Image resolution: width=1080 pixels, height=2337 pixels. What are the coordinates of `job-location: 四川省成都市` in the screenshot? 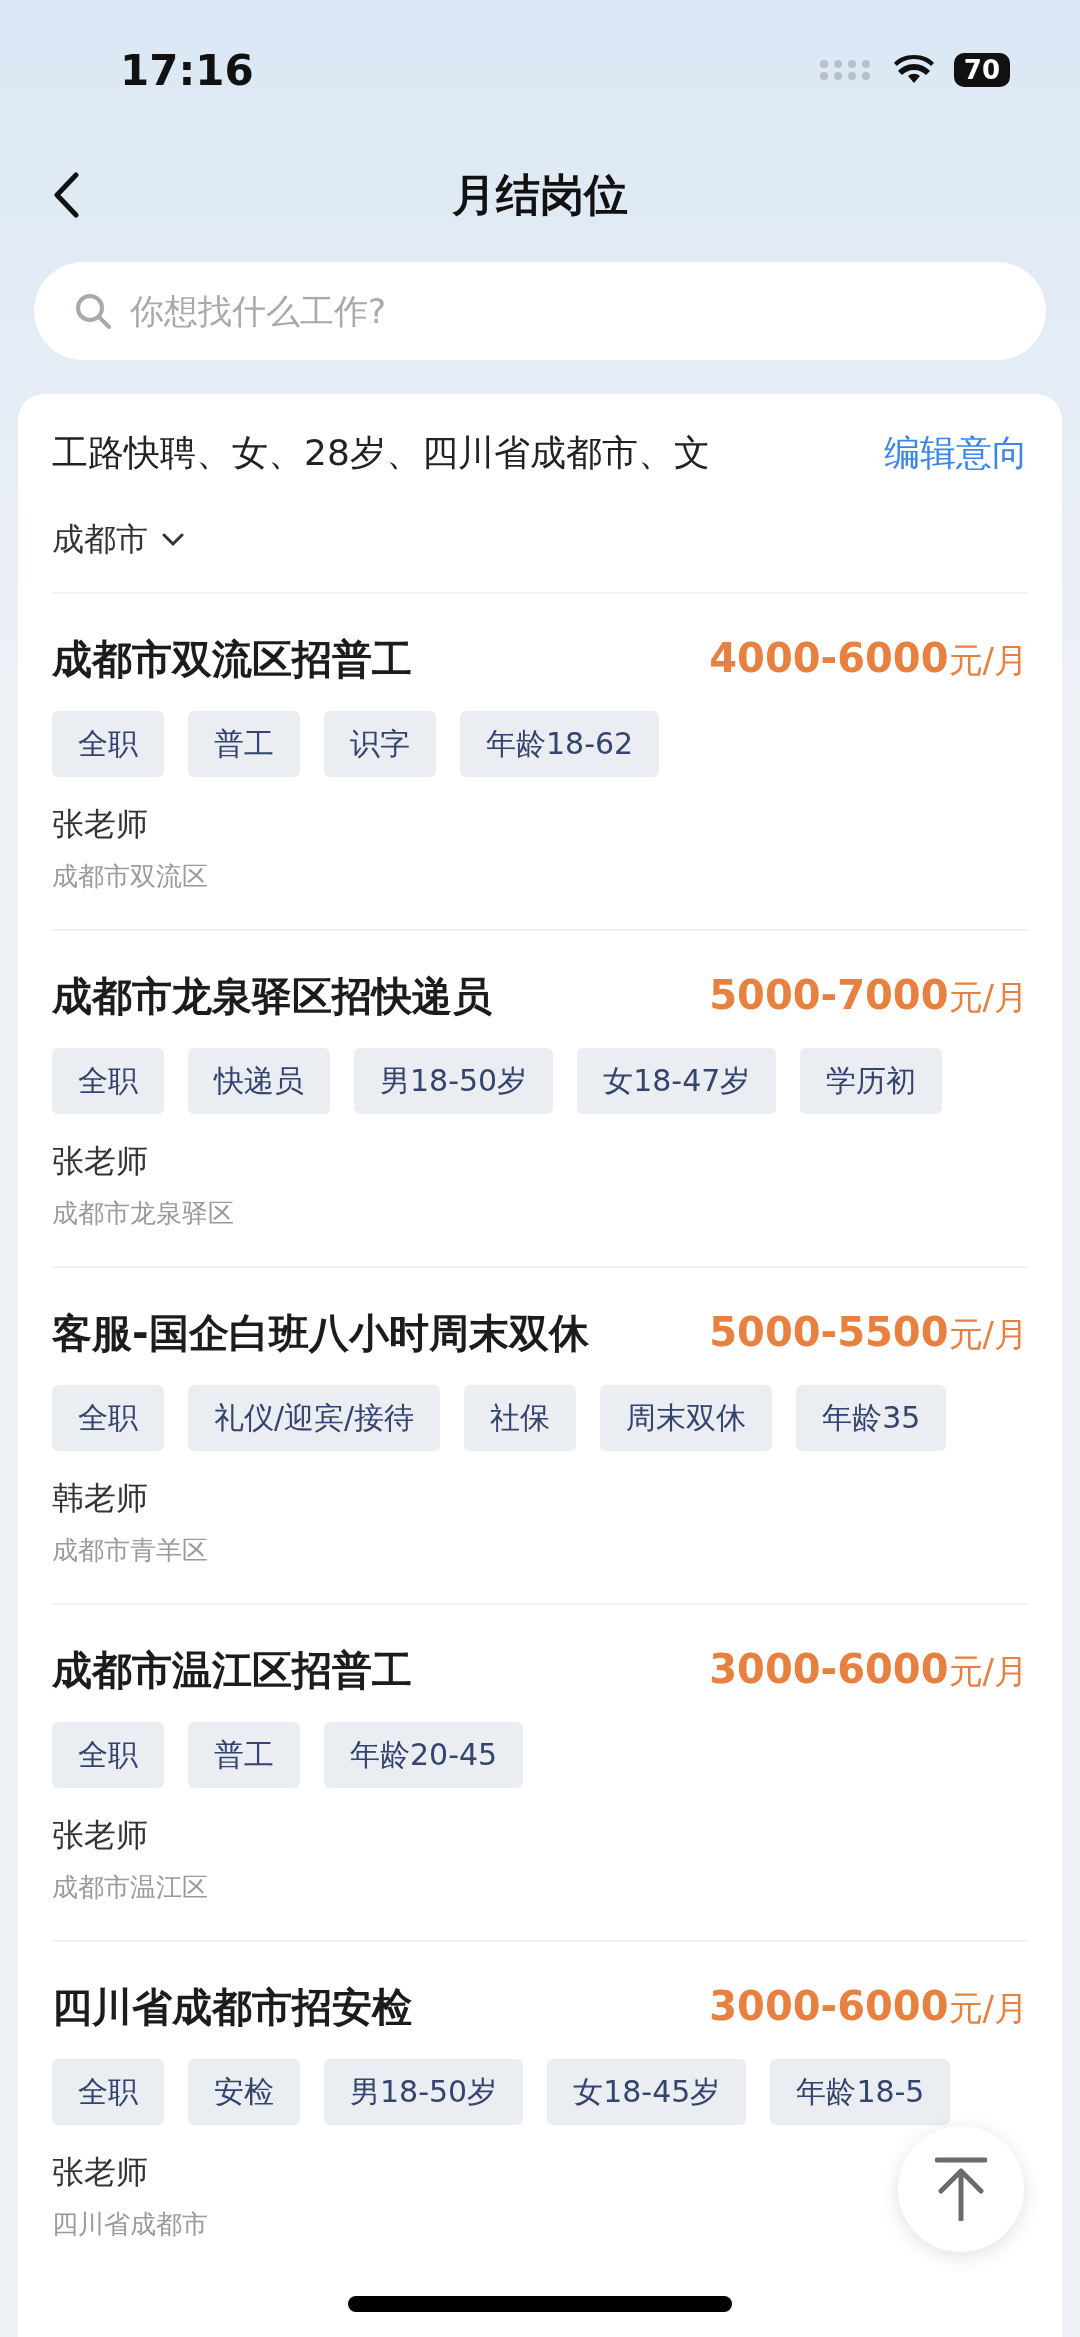 It's located at (130, 2224).